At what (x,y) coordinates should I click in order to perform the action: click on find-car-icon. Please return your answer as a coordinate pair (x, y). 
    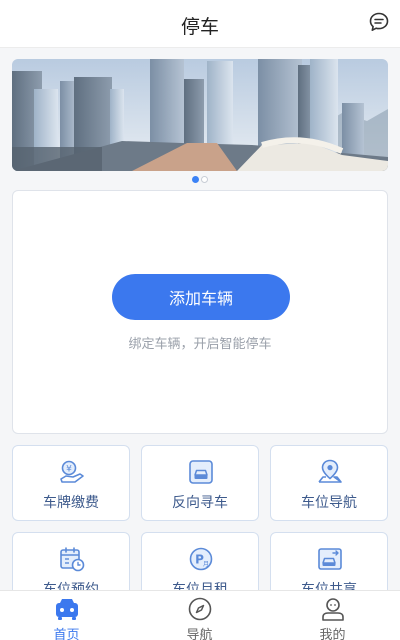
    Looking at the image, I should click on (201, 472).